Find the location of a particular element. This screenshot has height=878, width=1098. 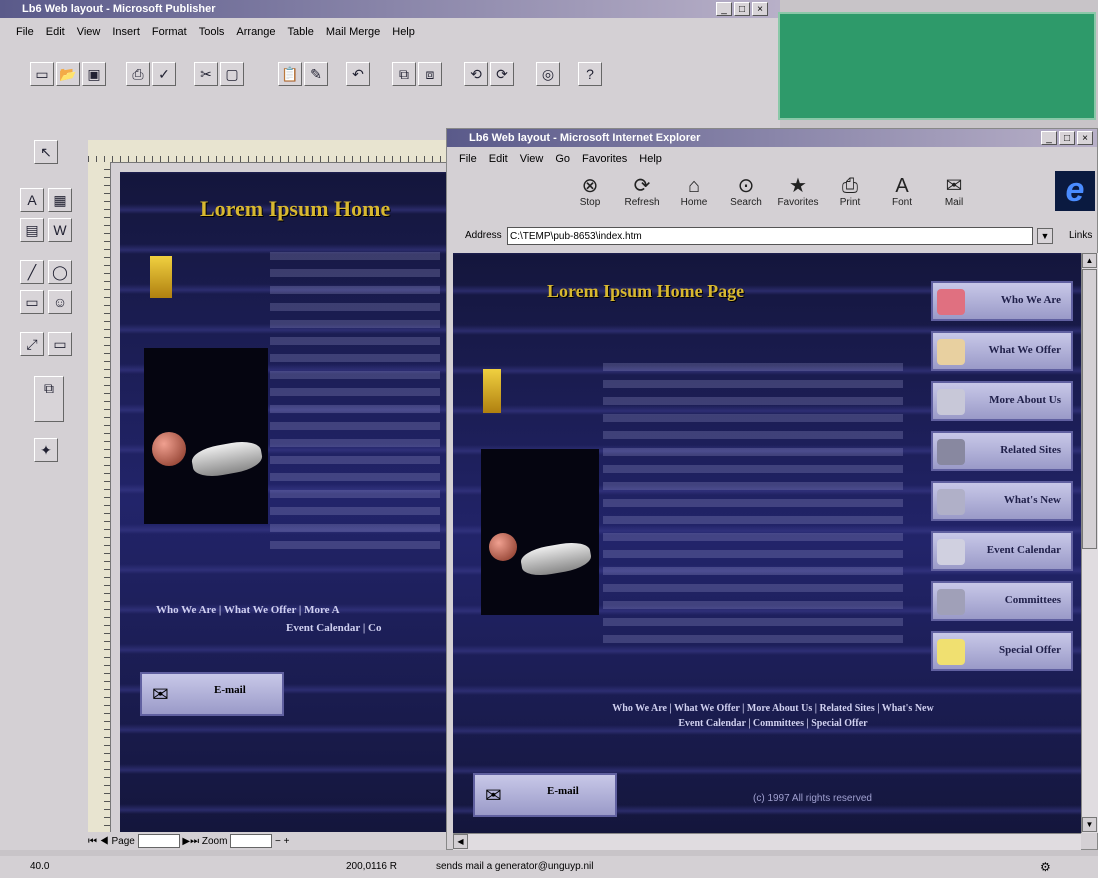

design-gallery-icon: ⧉ is located at coordinates (49, 399).